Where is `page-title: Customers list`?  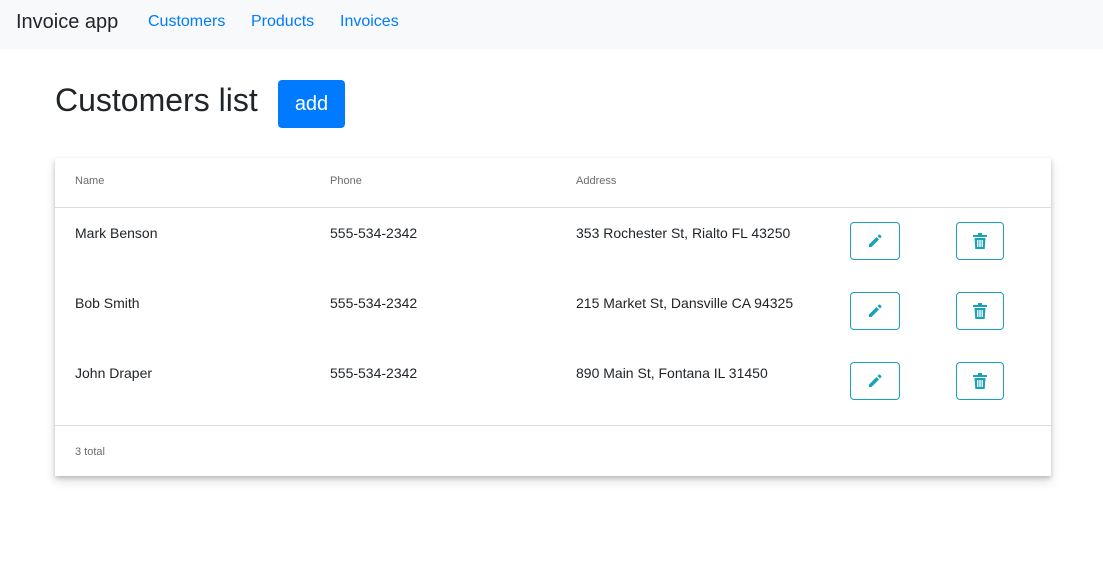
page-title: Customers list is located at coordinates (156, 100).